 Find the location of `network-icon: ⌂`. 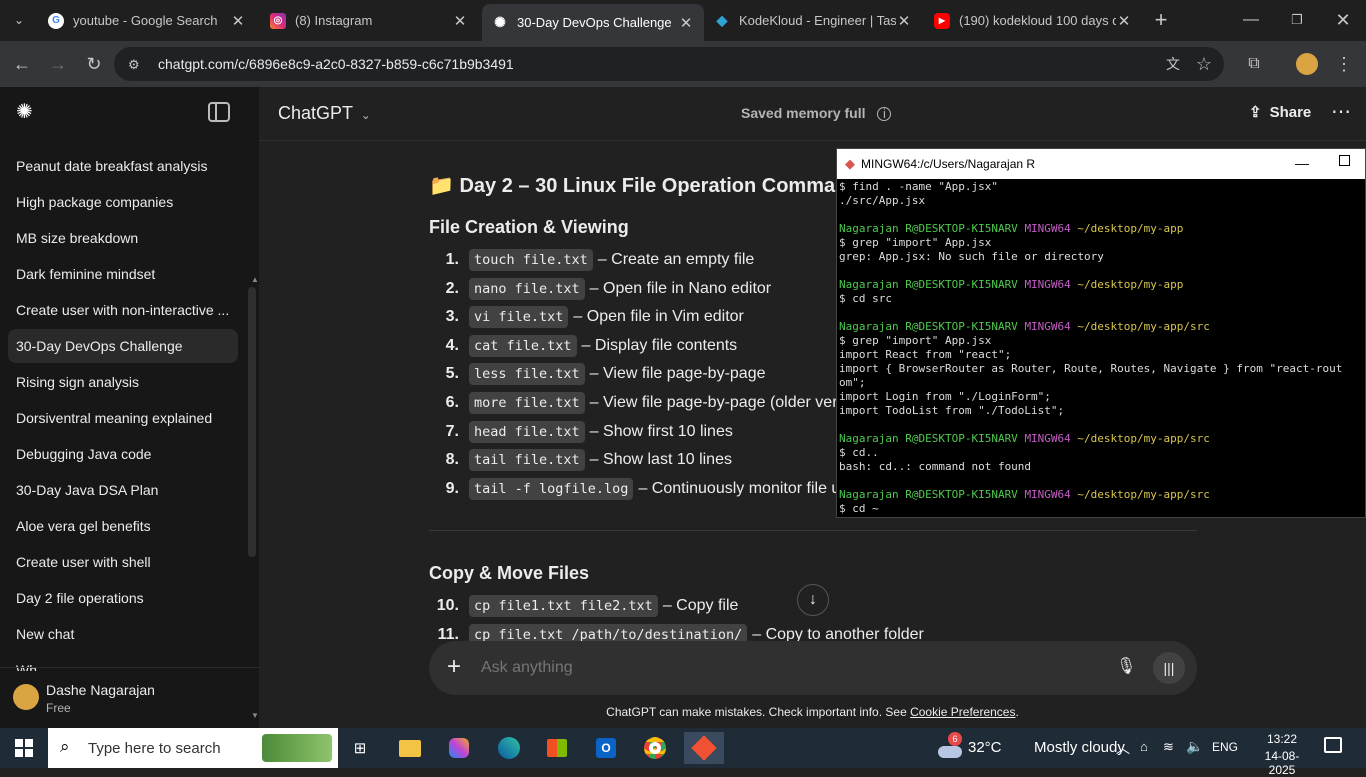

network-icon: ⌂ is located at coordinates (1144, 746).